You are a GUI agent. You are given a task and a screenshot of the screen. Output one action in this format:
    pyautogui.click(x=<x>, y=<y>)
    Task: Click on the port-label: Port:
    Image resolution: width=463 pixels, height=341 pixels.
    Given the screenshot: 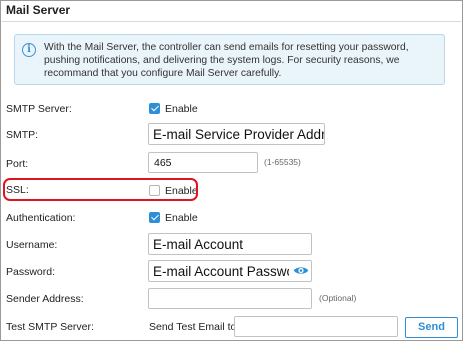 What is the action you would take?
    pyautogui.click(x=17, y=164)
    